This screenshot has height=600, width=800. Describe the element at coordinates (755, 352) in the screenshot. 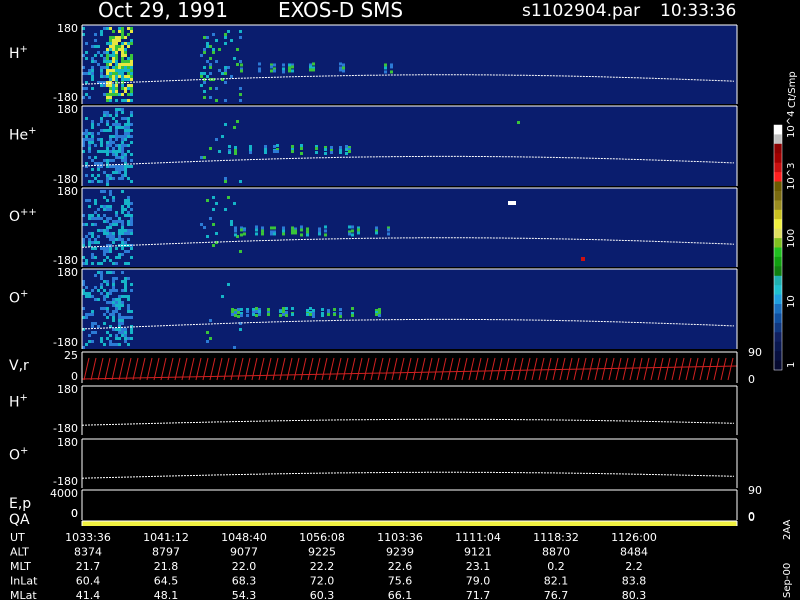

I see `right-tick-top: 90` at that location.